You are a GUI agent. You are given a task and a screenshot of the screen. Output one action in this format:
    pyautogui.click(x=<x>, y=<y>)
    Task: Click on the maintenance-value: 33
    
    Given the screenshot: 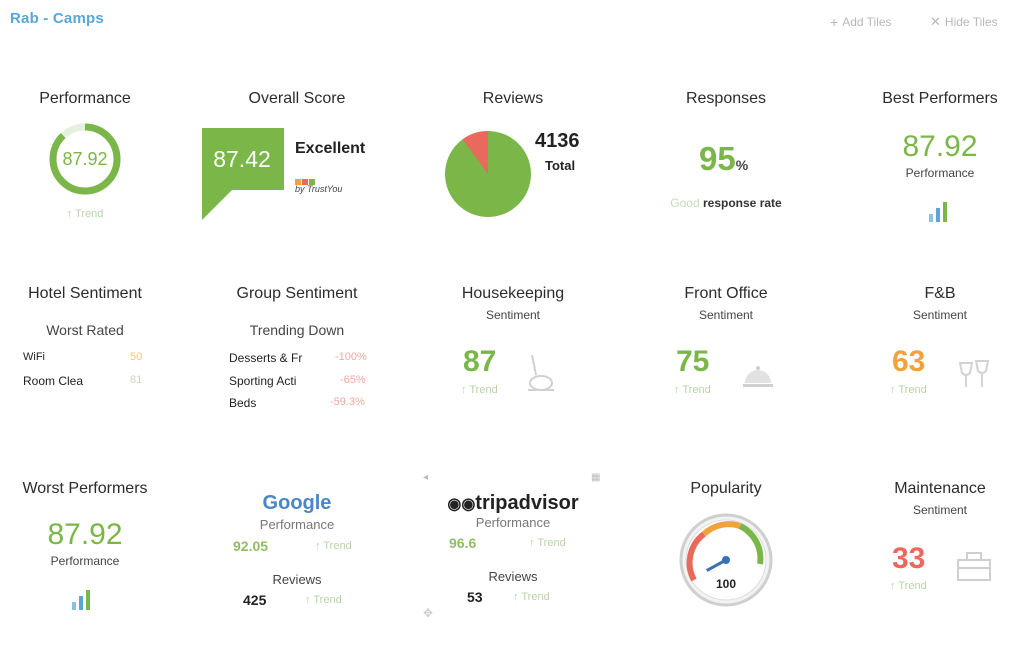 What is the action you would take?
    pyautogui.click(x=909, y=558)
    